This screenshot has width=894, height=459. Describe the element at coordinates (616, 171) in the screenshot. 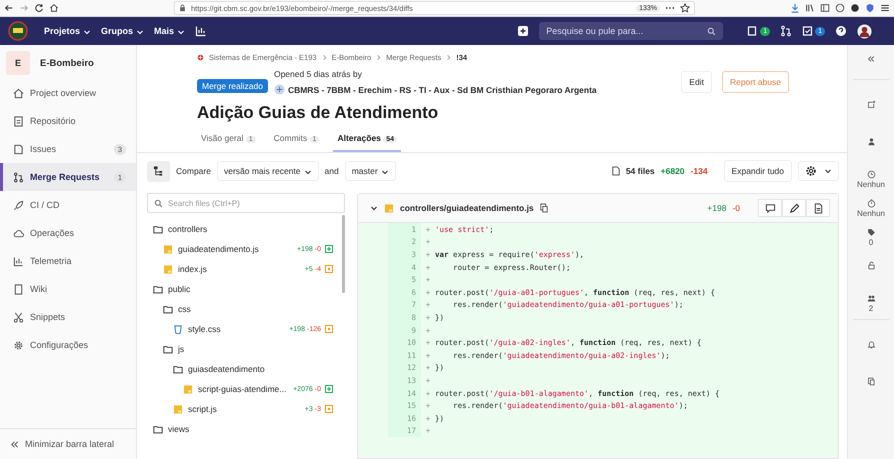

I see `file-icon` at that location.